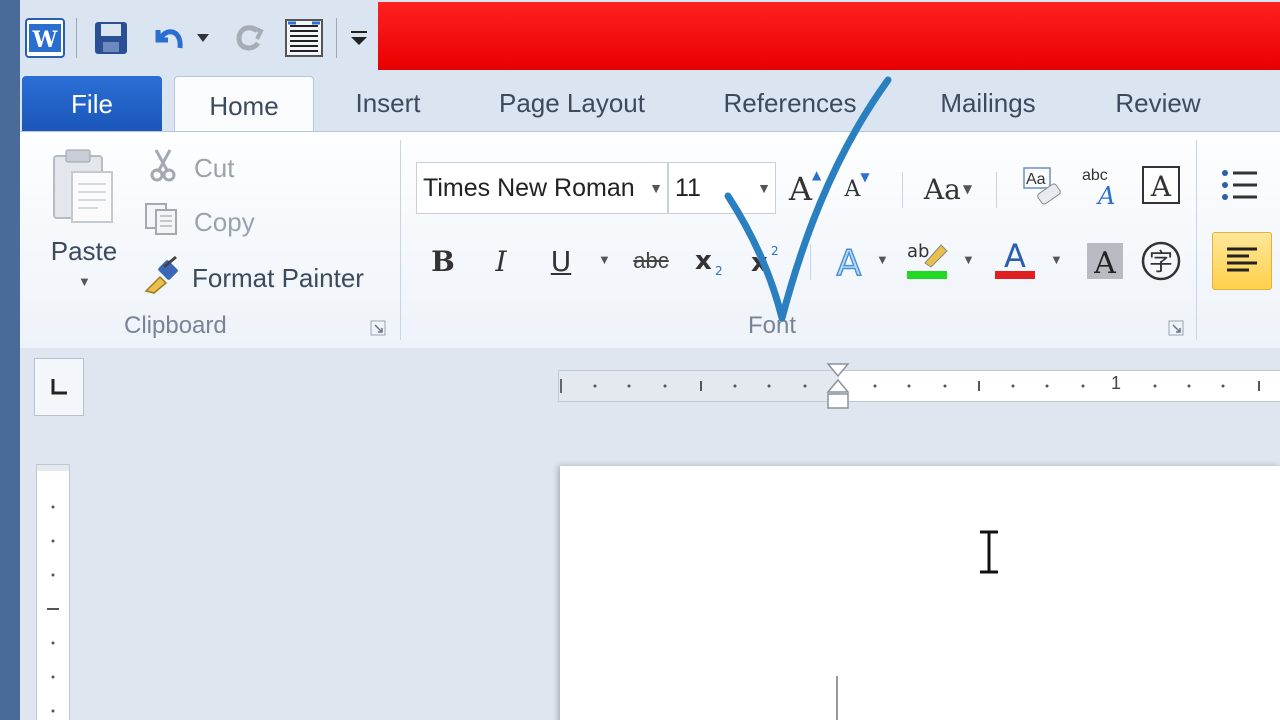 This screenshot has width=1280, height=720. What do you see at coordinates (224, 221) in the screenshot?
I see `copy-label: Copy` at bounding box center [224, 221].